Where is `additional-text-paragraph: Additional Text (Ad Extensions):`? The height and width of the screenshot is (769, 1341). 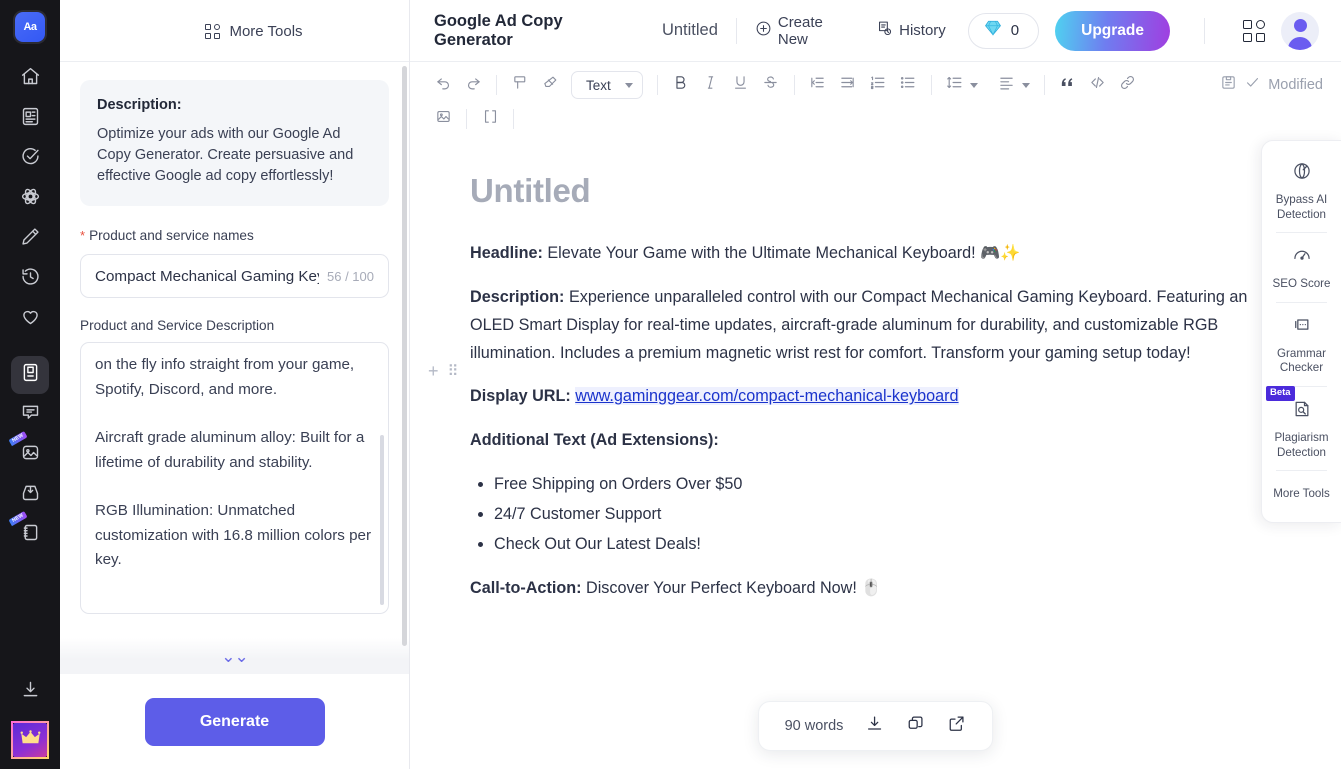
additional-text-paragraph: Additional Text (Ad Extensions): is located at coordinates (875, 441).